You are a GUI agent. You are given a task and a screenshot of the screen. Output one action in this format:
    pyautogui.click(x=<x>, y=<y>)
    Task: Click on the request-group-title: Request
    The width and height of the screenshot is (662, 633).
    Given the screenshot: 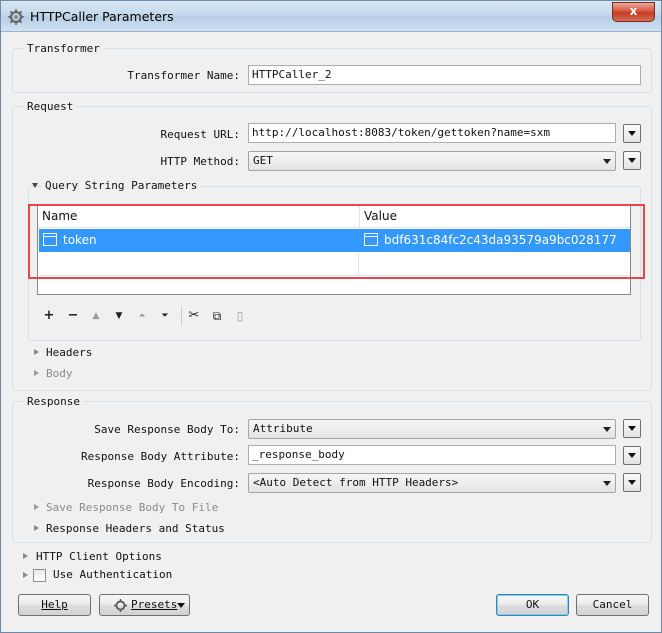 What is the action you would take?
    pyautogui.click(x=50, y=106)
    